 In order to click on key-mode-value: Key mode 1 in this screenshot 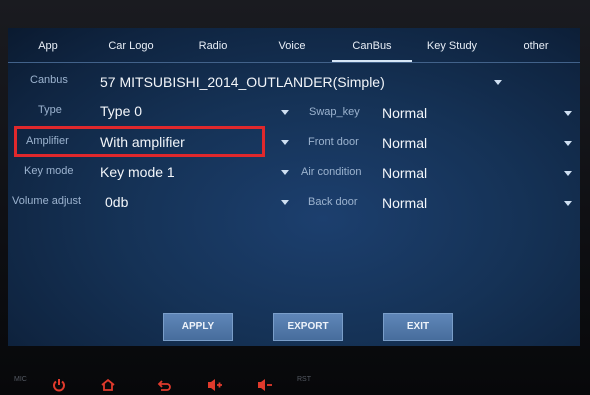, I will do `click(137, 172)`.